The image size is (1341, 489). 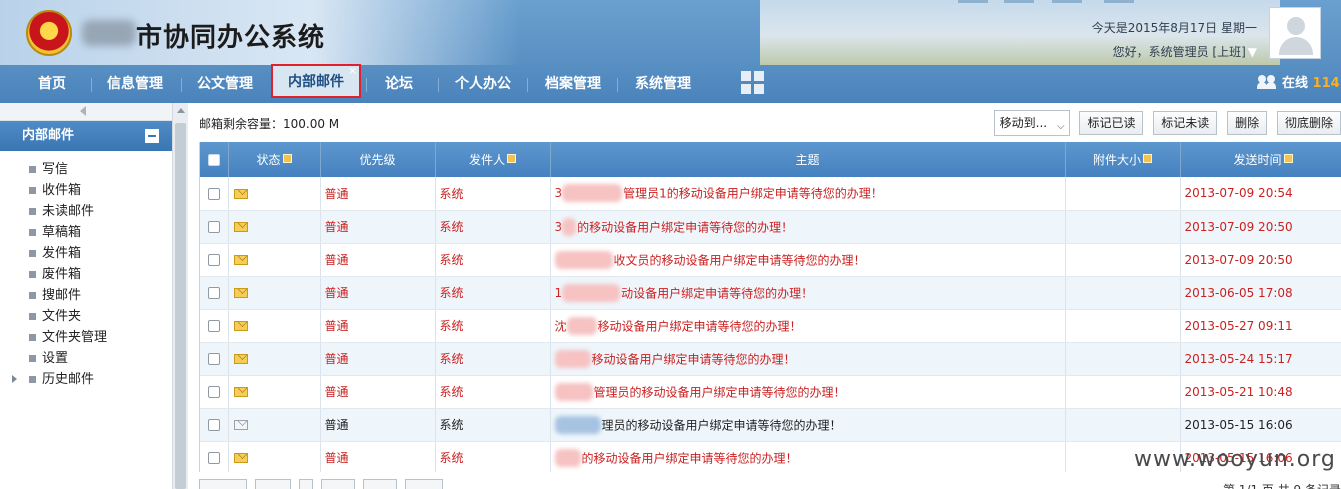 I want to click on table-row: 普通 系统 1 动设备用户绑定申请等待您的办理！ 2013-06-05 17:08, so click(x=770, y=293).